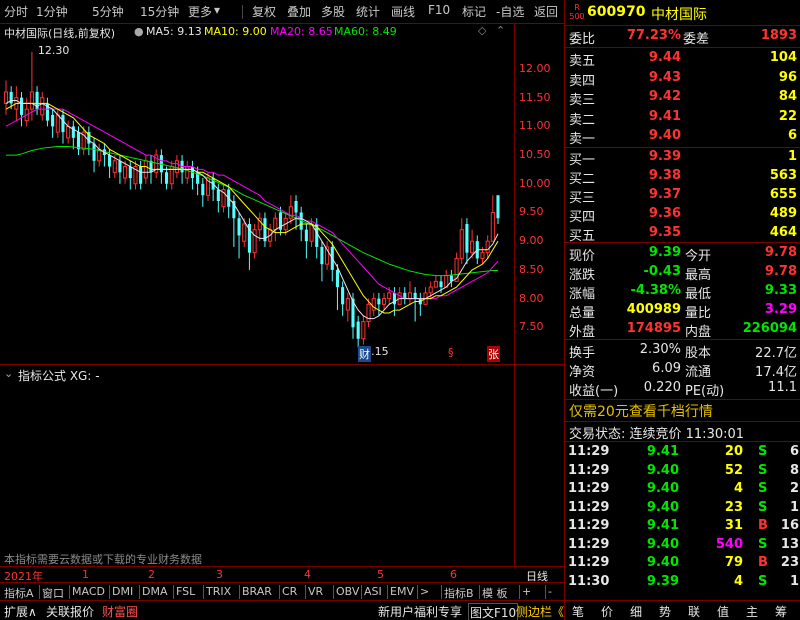  What do you see at coordinates (333, 11) in the screenshot?
I see `multi-stock-button: 多股` at bounding box center [333, 11].